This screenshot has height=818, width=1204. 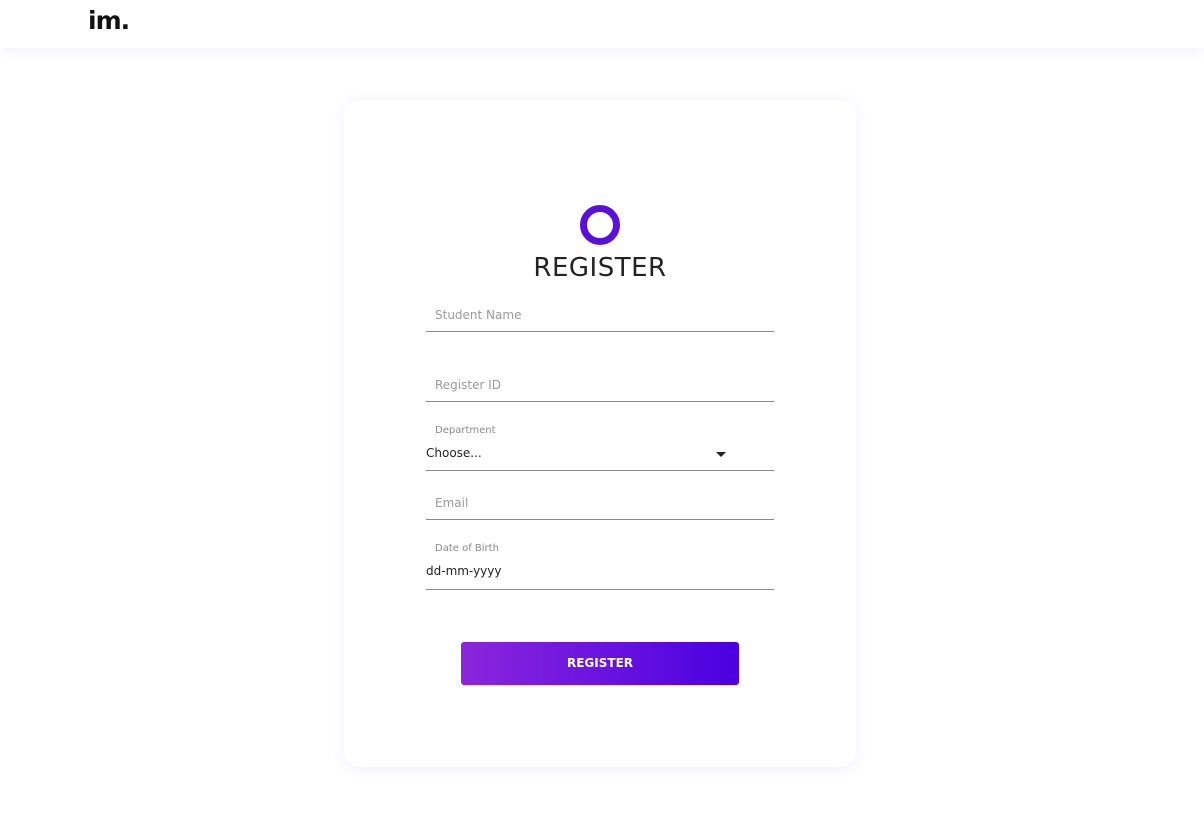 I want to click on register-button: REGISTER, so click(x=600, y=663).